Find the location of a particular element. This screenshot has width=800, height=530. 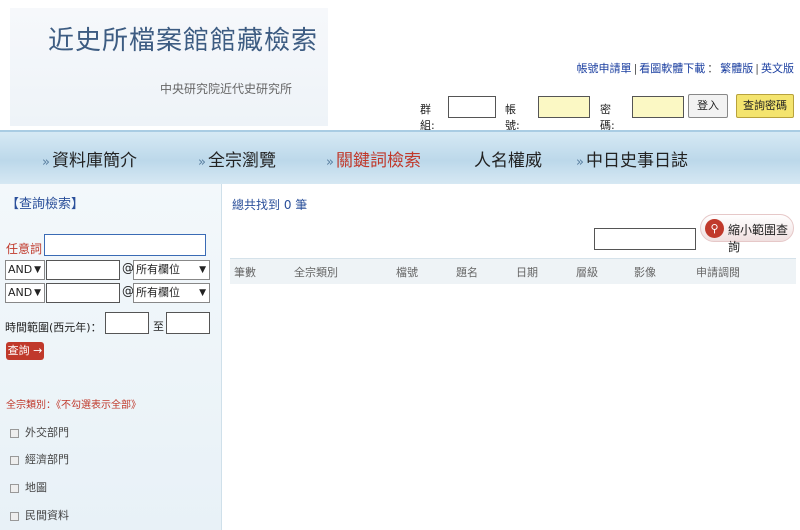

nav-item-keyword-search: » 關鍵詞檢索 is located at coordinates (373, 158).